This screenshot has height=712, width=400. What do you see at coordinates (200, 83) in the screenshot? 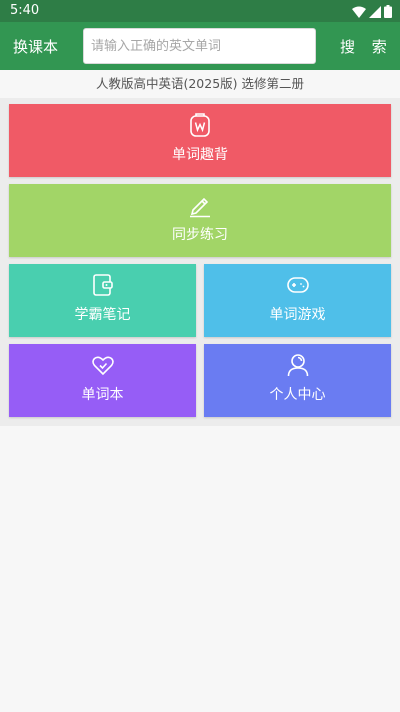
I see `book-title: 人教版高中英语(2025版) 选修第二册` at bounding box center [200, 83].